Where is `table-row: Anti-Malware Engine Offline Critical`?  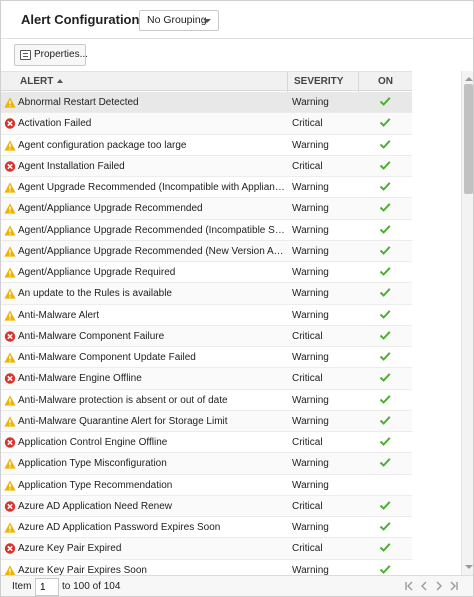
table-row: Anti-Malware Engine Offline Critical is located at coordinates (206, 379).